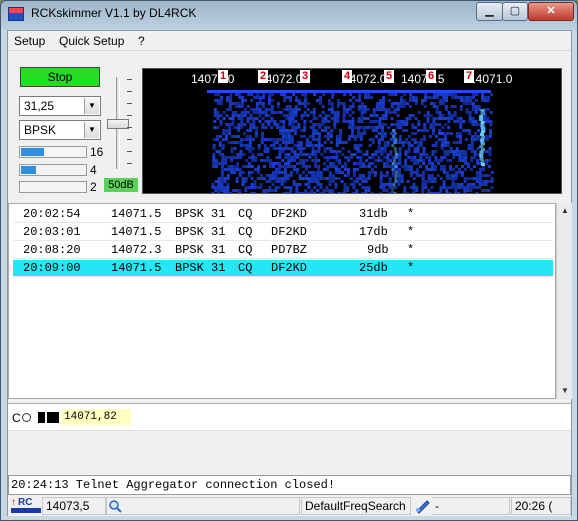  I want to click on cq-c-label: C, so click(16, 418).